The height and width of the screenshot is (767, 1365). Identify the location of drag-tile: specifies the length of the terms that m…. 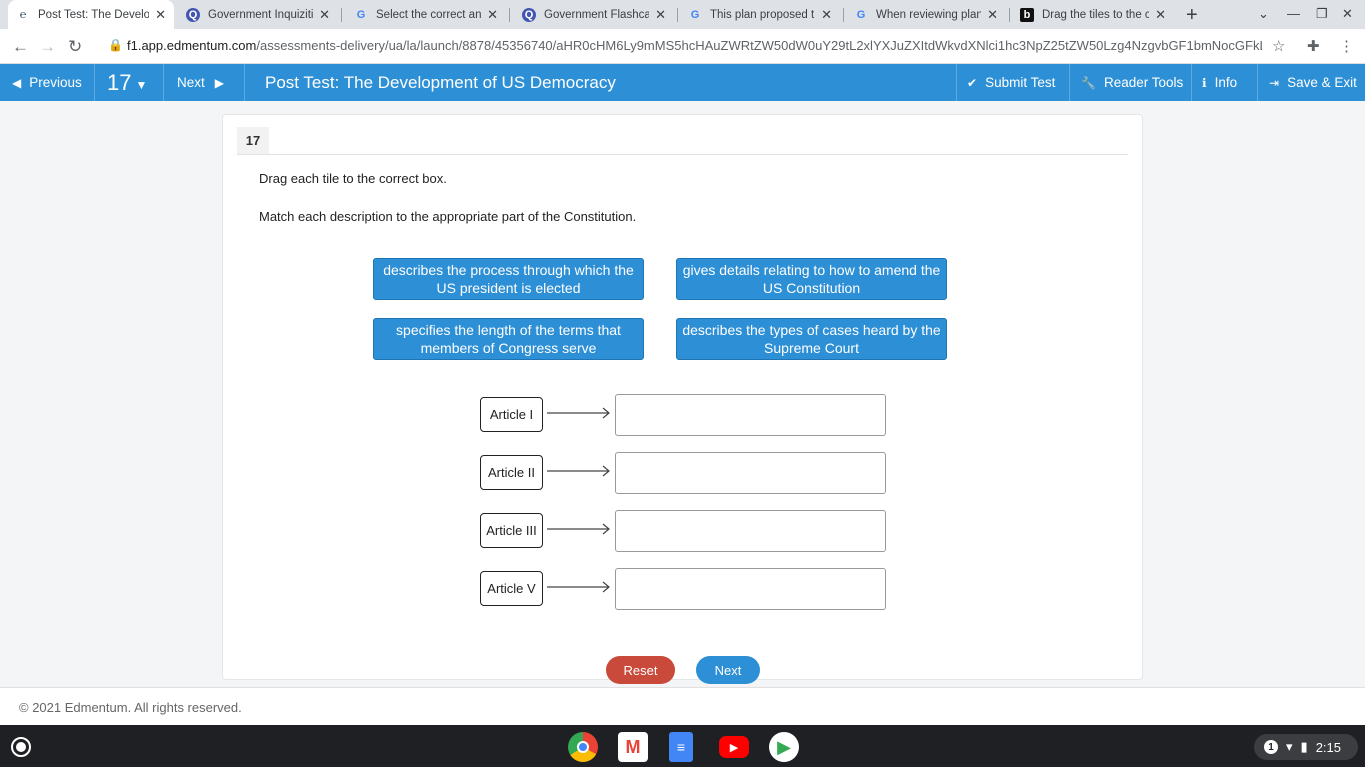
(508, 339).